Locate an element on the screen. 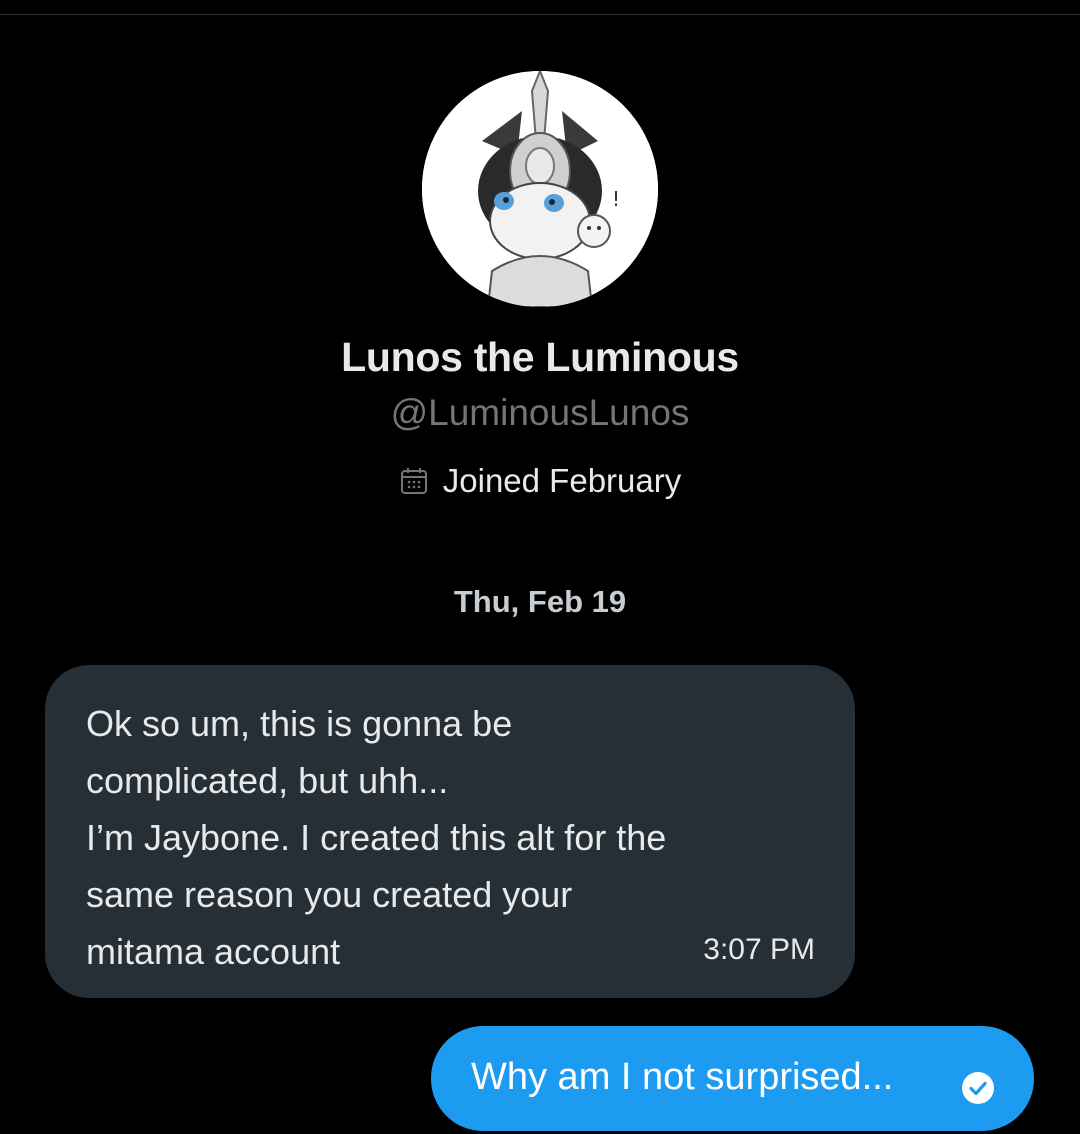 The height and width of the screenshot is (1134, 1080). avatar-illustration: ! is located at coordinates (540, 189).